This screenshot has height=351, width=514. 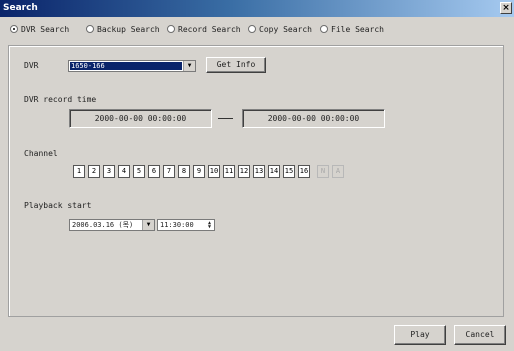 What do you see at coordinates (323, 171) in the screenshot?
I see `channel-none-button: N` at bounding box center [323, 171].